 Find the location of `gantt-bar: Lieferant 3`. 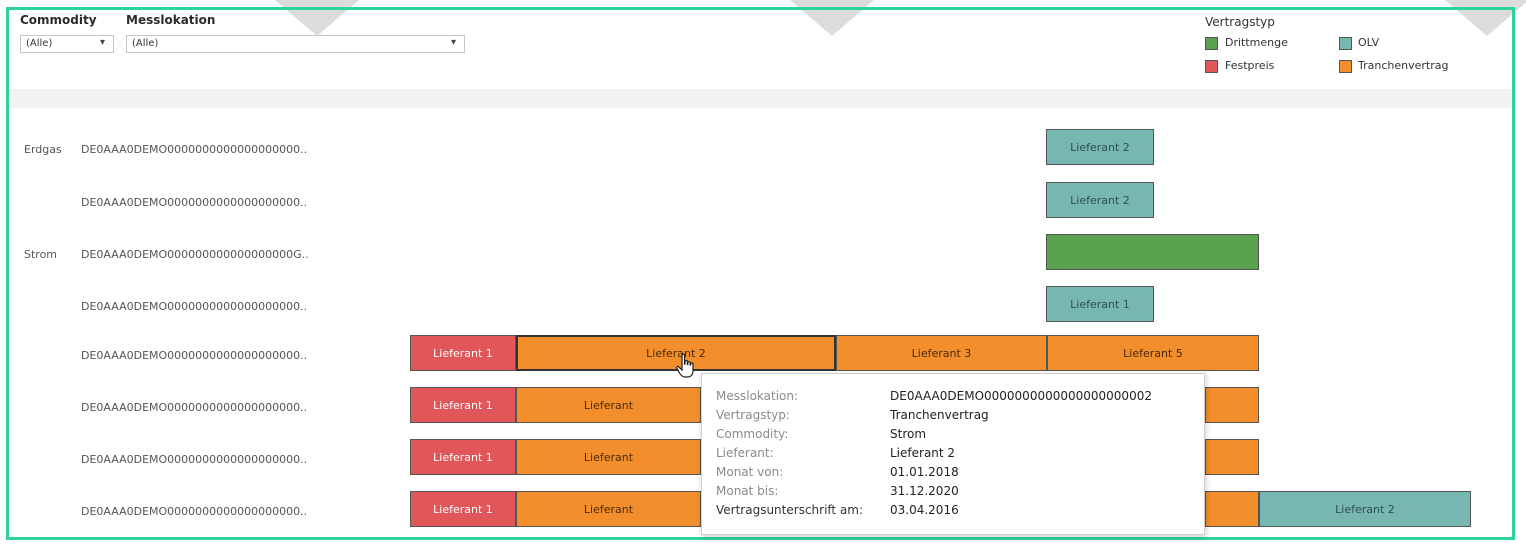

gantt-bar: Lieferant 3 is located at coordinates (941, 353).